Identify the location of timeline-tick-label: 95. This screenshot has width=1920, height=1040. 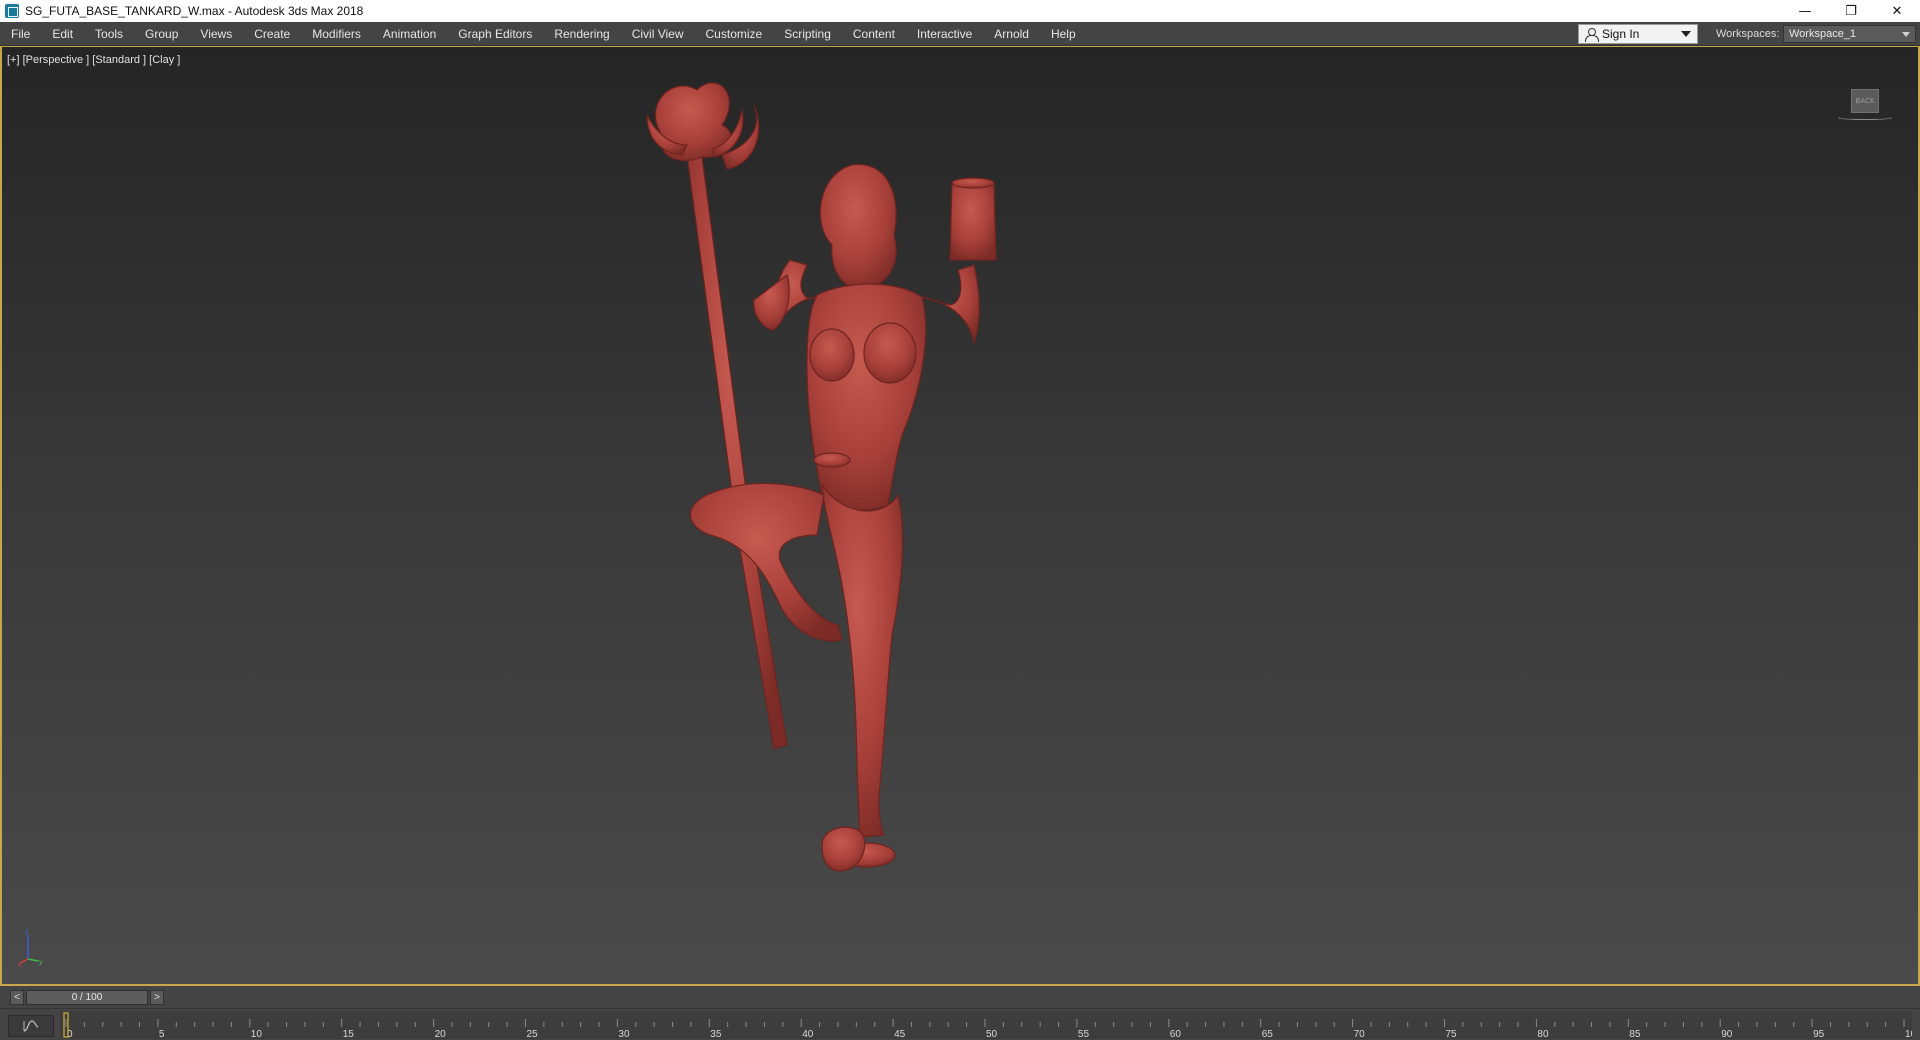
(1819, 1034).